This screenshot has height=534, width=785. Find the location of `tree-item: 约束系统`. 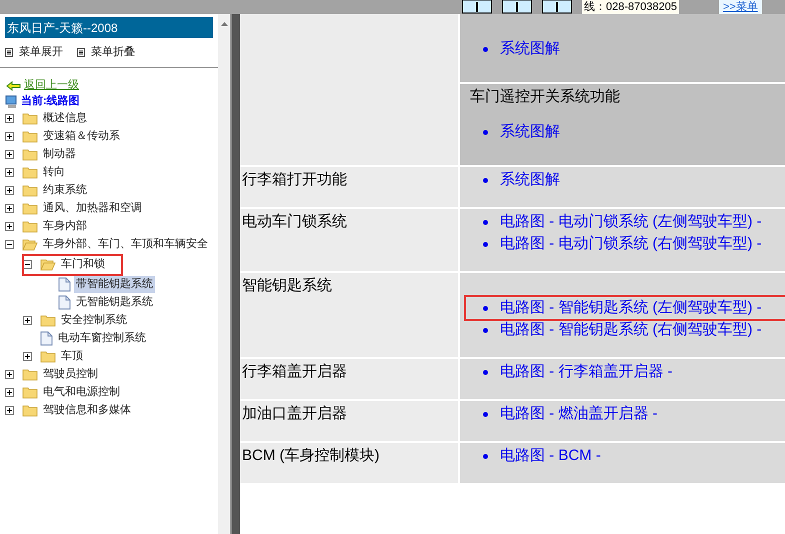

tree-item: 约束系统 is located at coordinates (65, 190).